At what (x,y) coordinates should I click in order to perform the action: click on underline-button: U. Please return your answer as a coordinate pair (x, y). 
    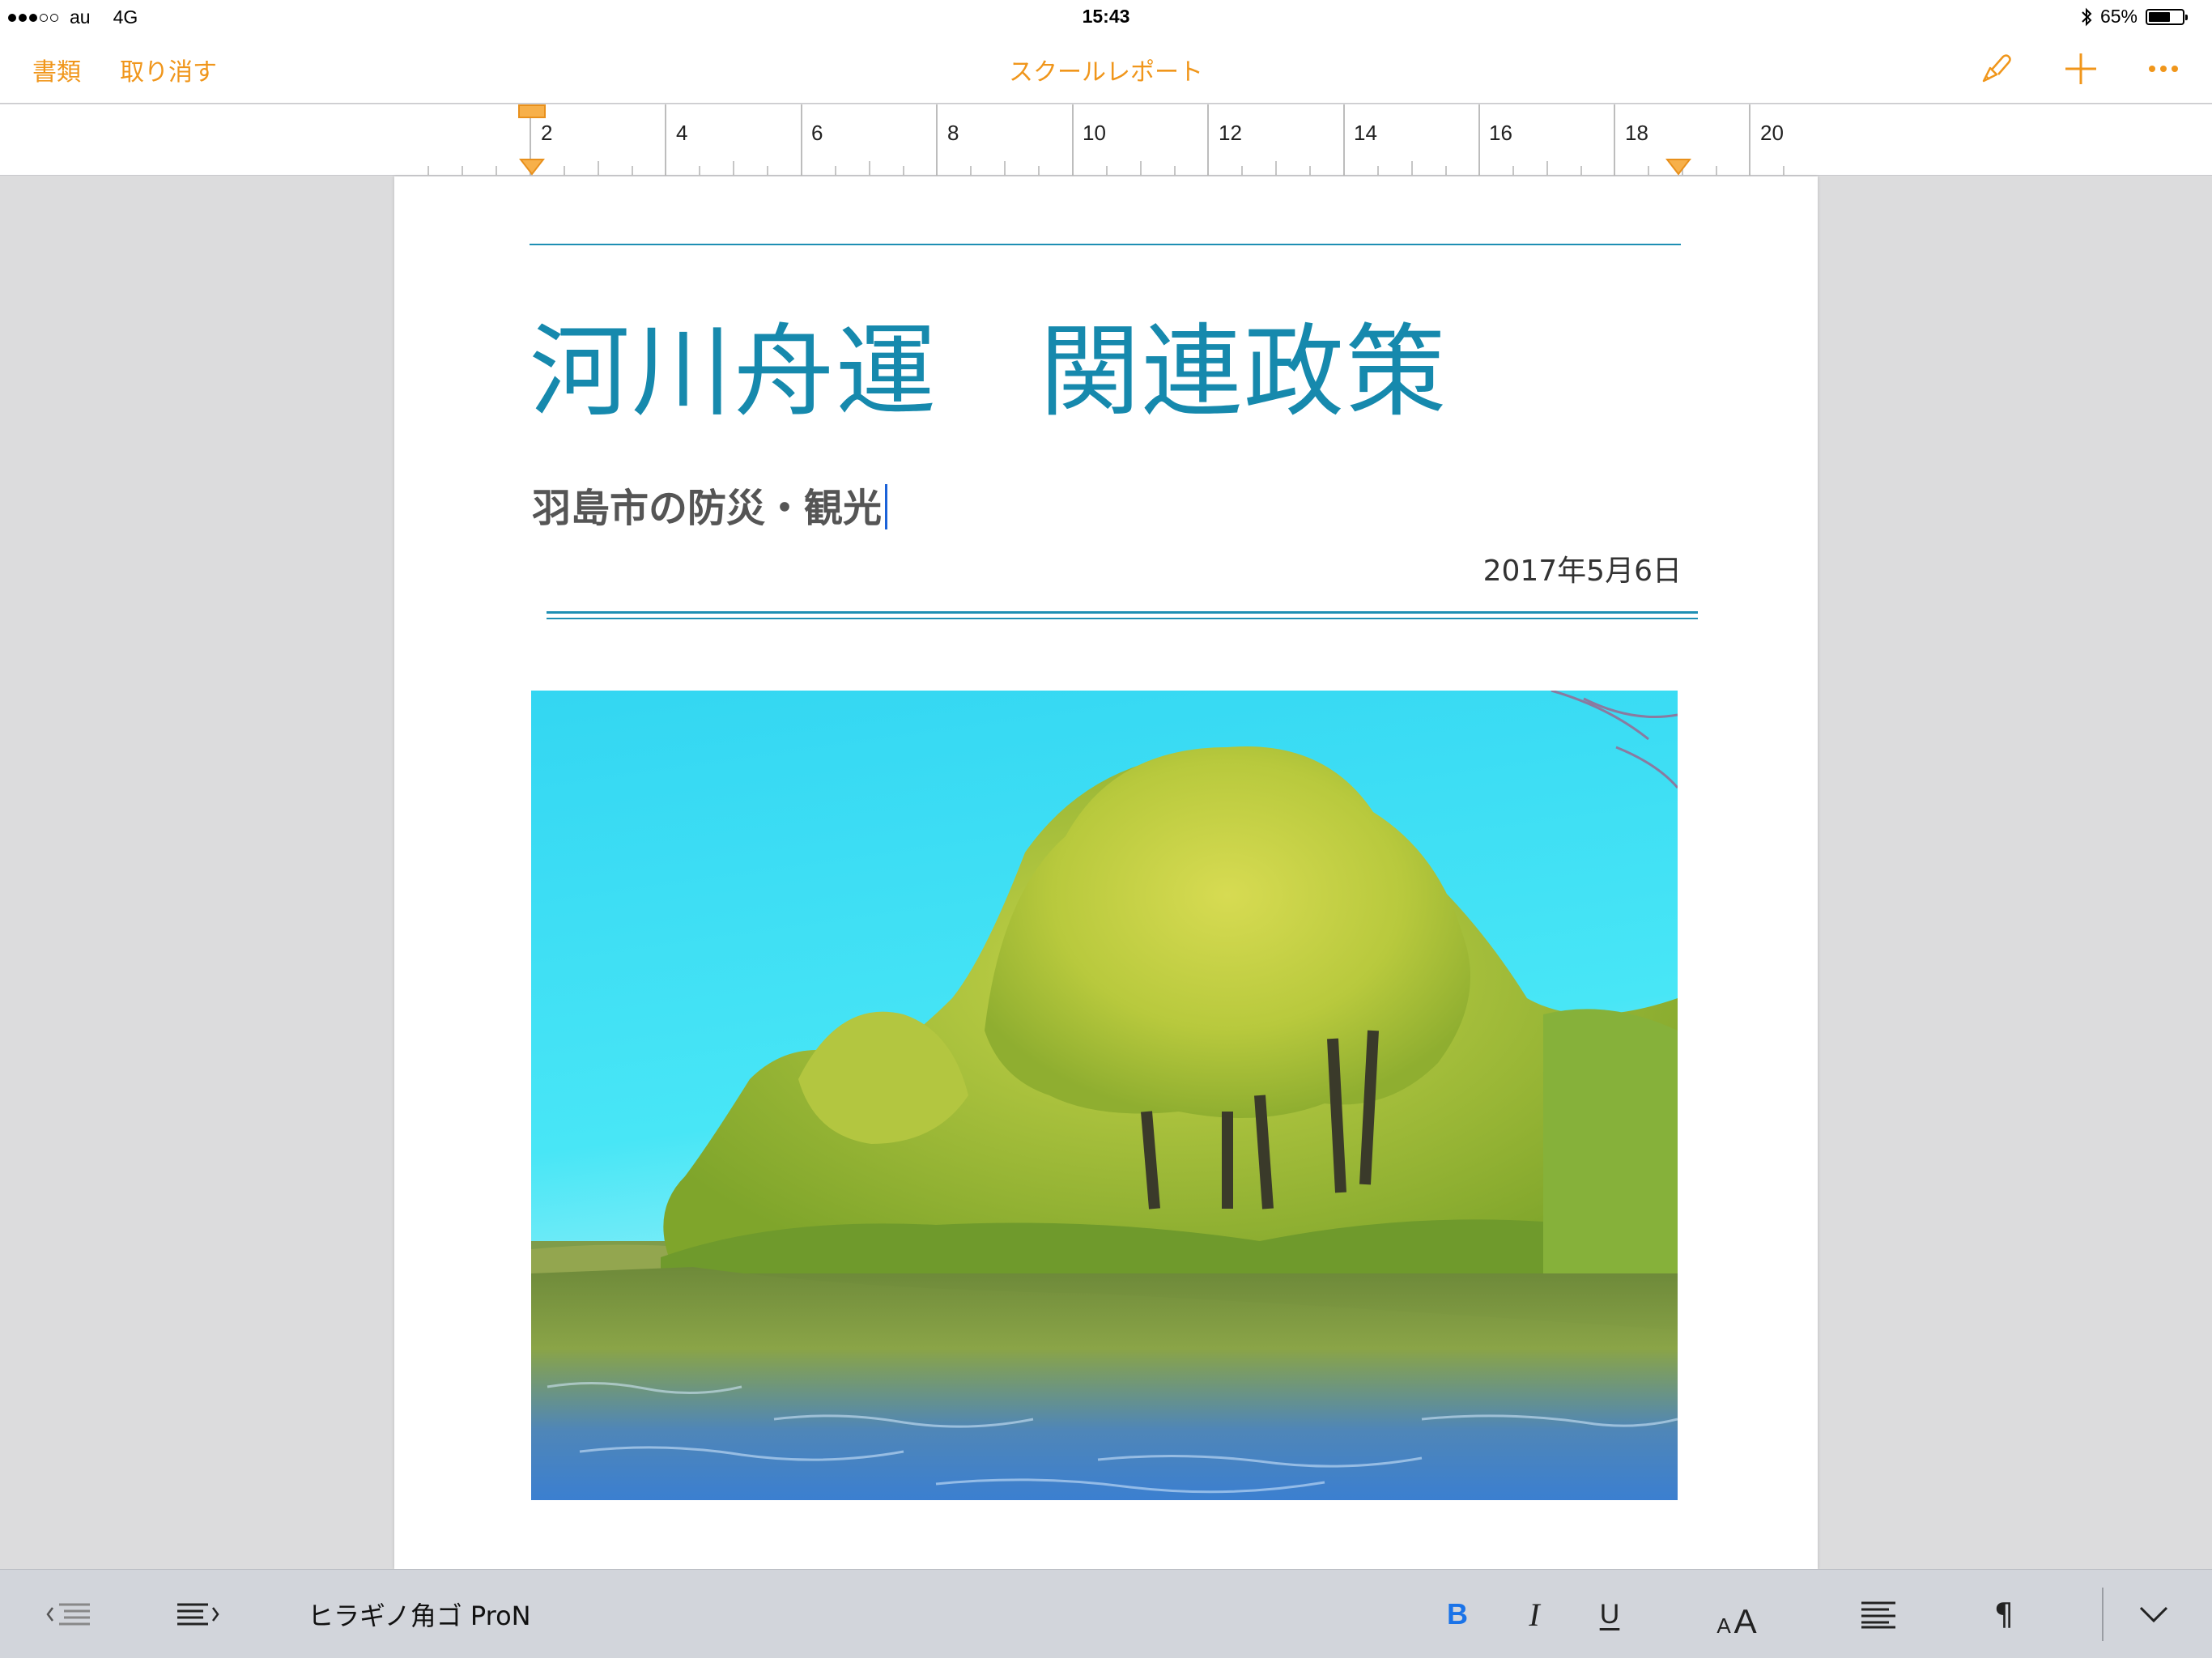
    Looking at the image, I should click on (1610, 1614).